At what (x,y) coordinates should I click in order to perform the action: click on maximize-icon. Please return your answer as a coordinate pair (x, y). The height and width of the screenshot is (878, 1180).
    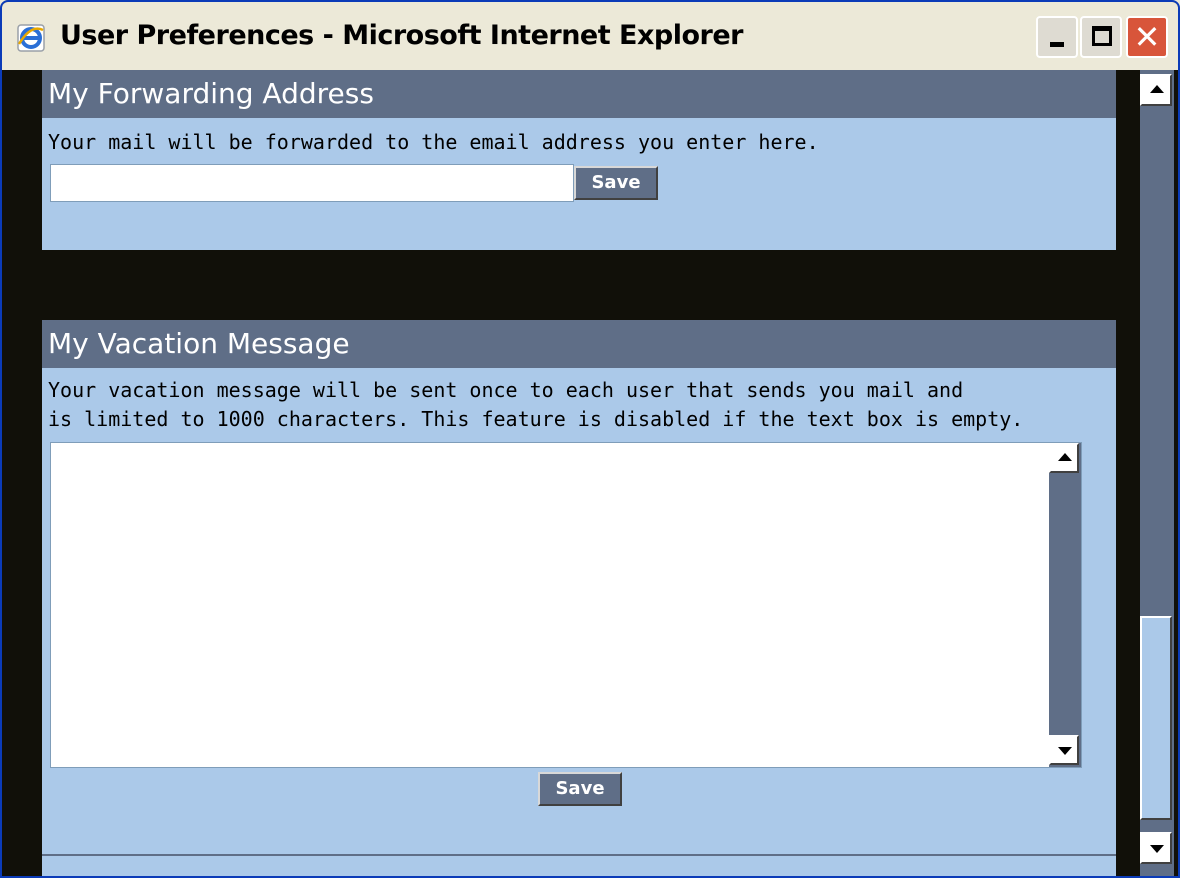
    Looking at the image, I should click on (1102, 36).